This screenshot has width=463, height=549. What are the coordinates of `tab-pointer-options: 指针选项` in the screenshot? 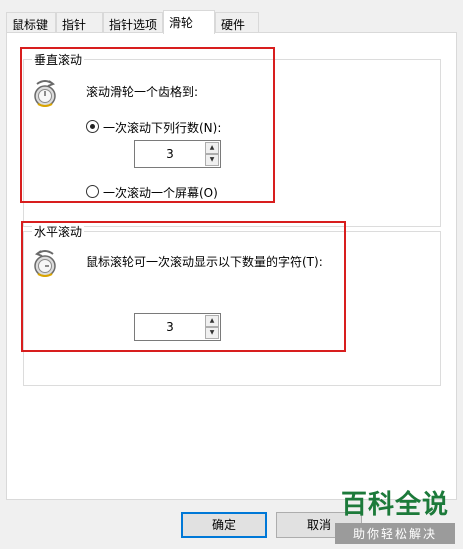 It's located at (133, 22).